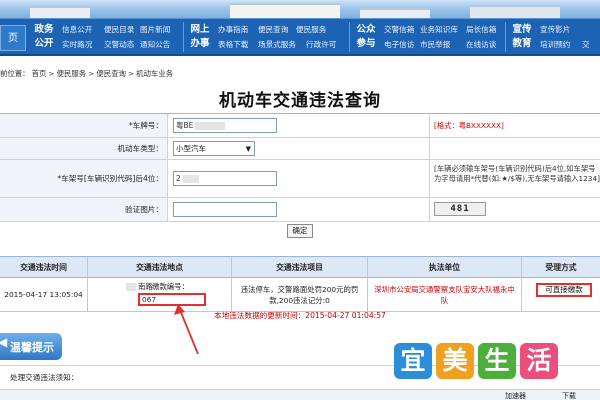  I want to click on nav-home-button: 页, so click(13, 38).